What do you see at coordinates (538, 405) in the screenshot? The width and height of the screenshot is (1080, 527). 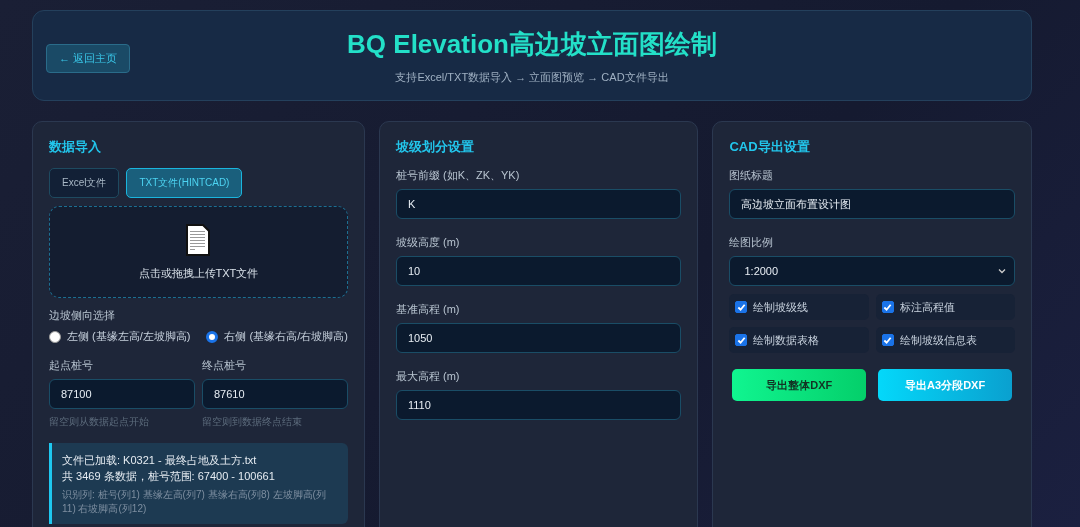 I see `input-field: 1110` at bounding box center [538, 405].